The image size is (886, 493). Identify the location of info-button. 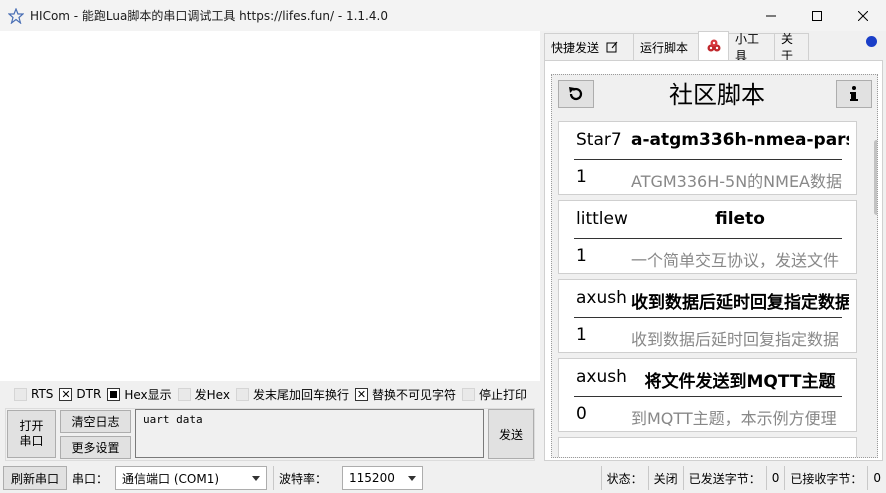
(854, 94).